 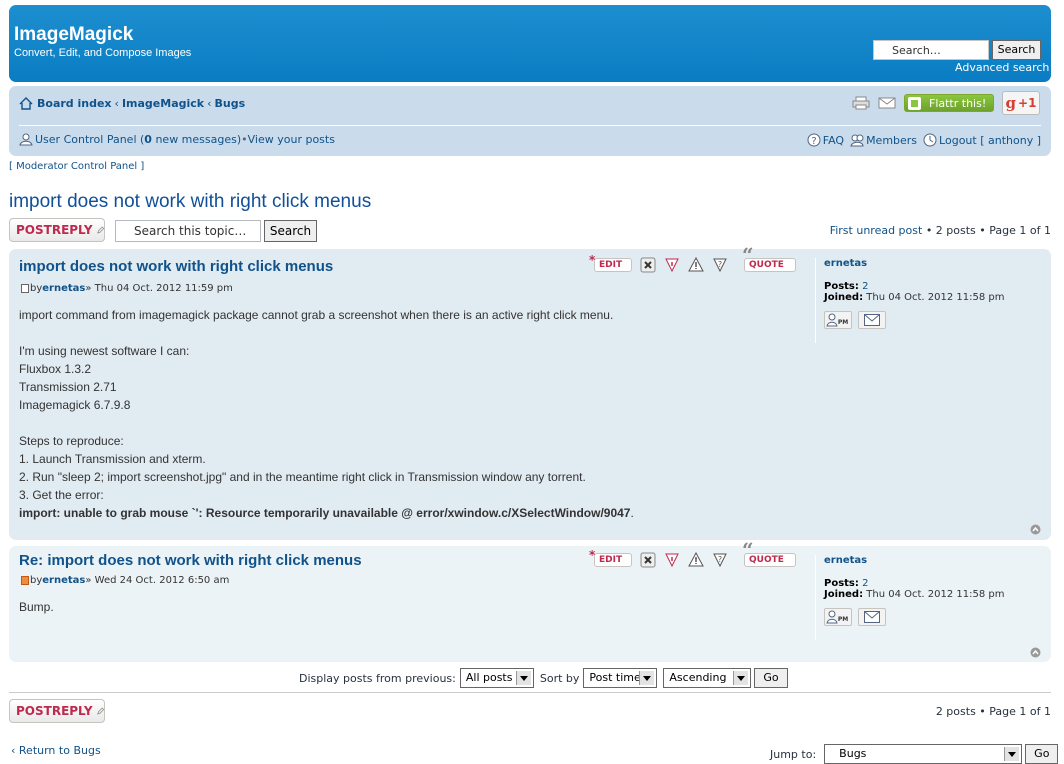 What do you see at coordinates (163, 103) in the screenshot?
I see `crumb-imagemagick: ImageMagick` at bounding box center [163, 103].